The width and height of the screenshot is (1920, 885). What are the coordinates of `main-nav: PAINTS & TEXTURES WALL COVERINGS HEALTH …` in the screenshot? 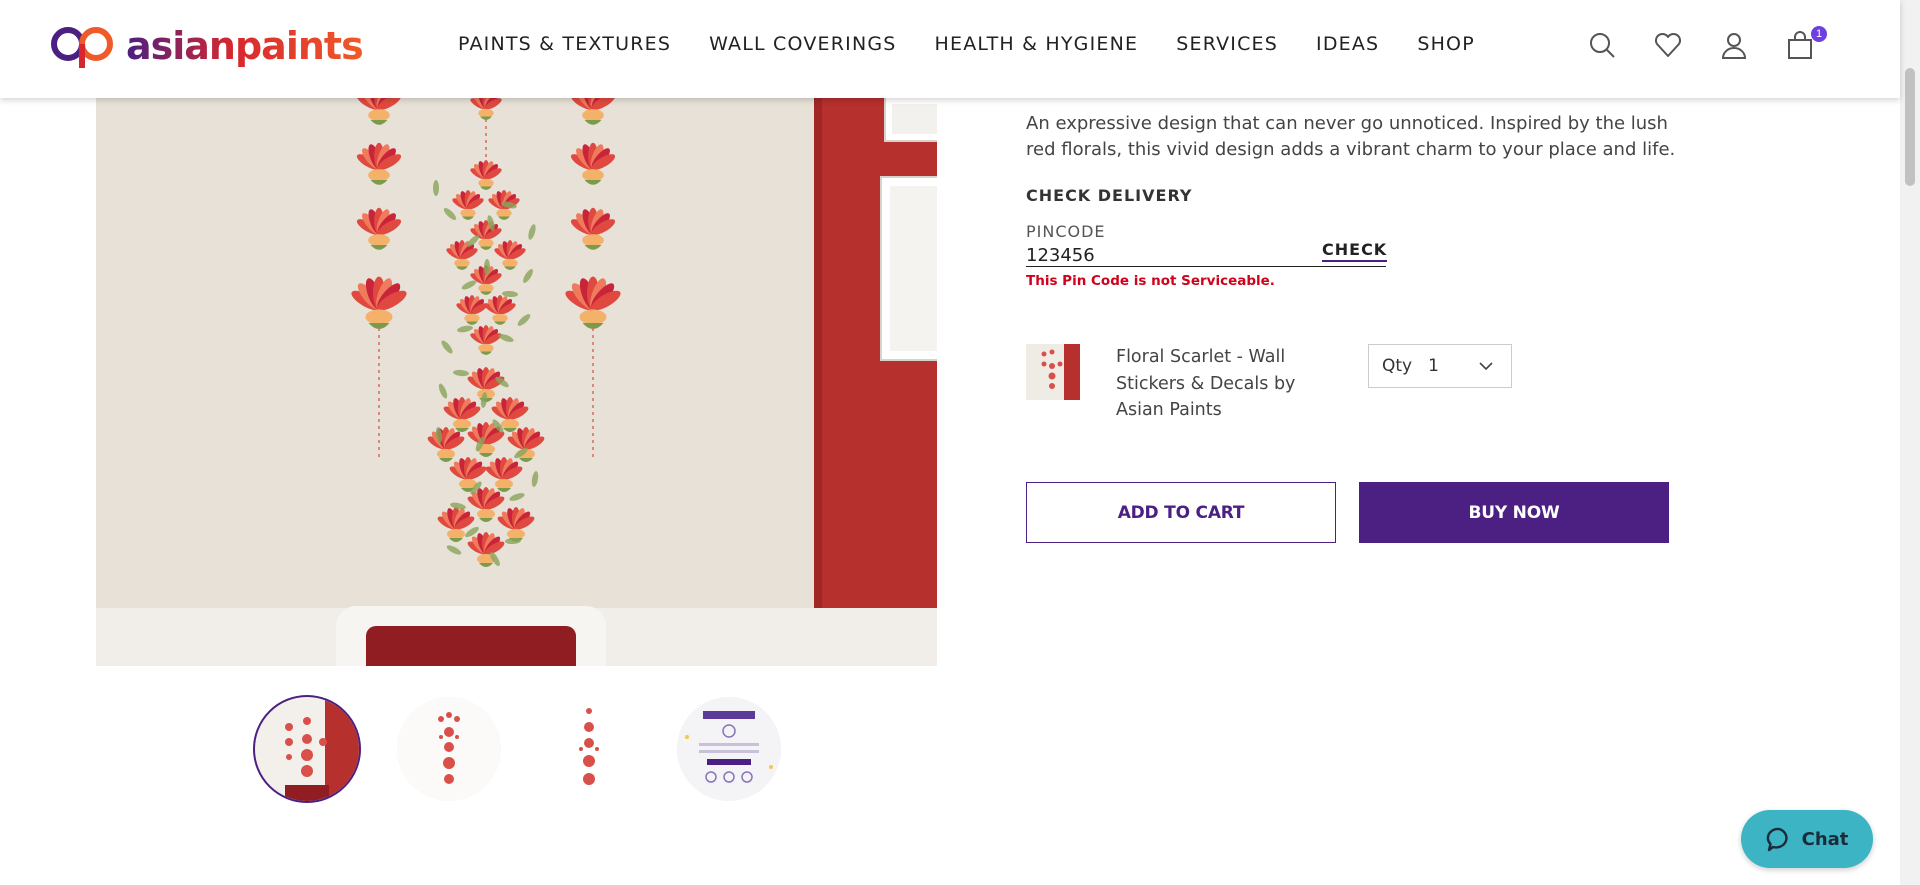 It's located at (985, 44).